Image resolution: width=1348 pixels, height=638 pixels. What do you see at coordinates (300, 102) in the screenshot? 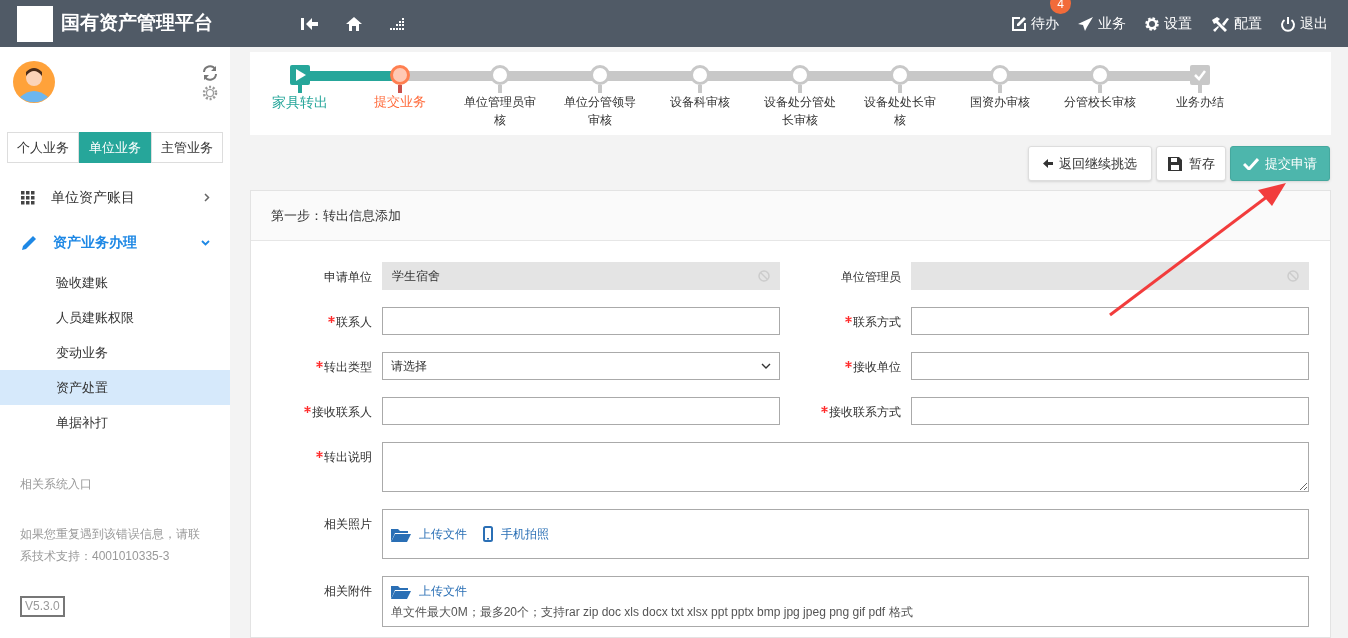
I see `step-label: 家具转出` at bounding box center [300, 102].